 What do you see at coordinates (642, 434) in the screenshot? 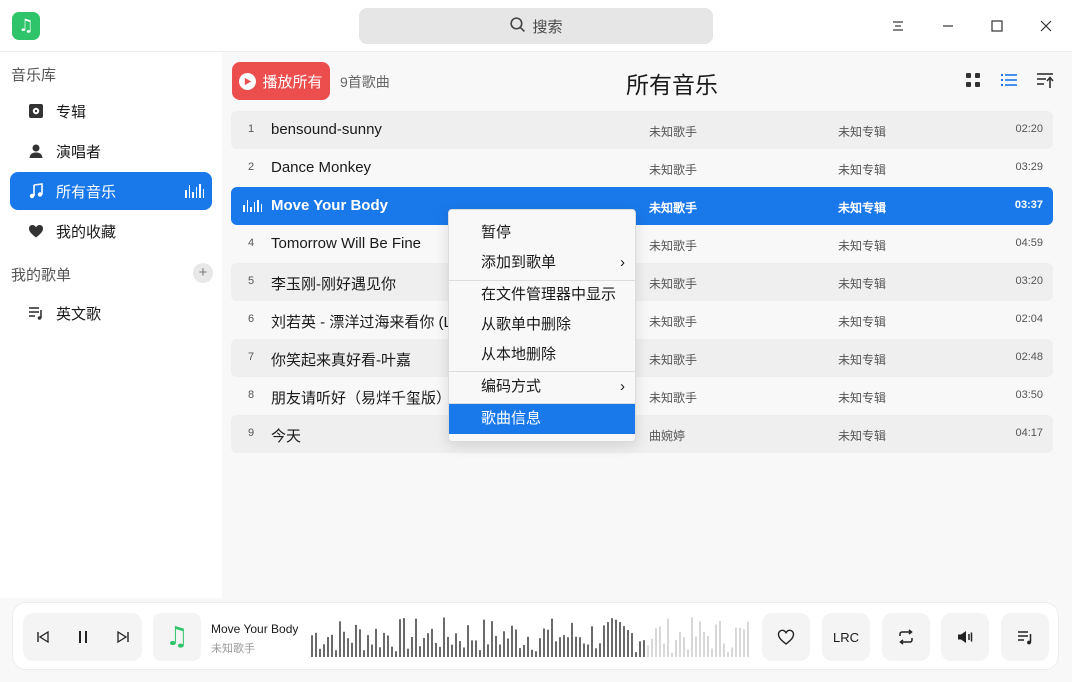
I see `table-row: 9 今天 曲婉婷 未知专辑 04:17` at bounding box center [642, 434].